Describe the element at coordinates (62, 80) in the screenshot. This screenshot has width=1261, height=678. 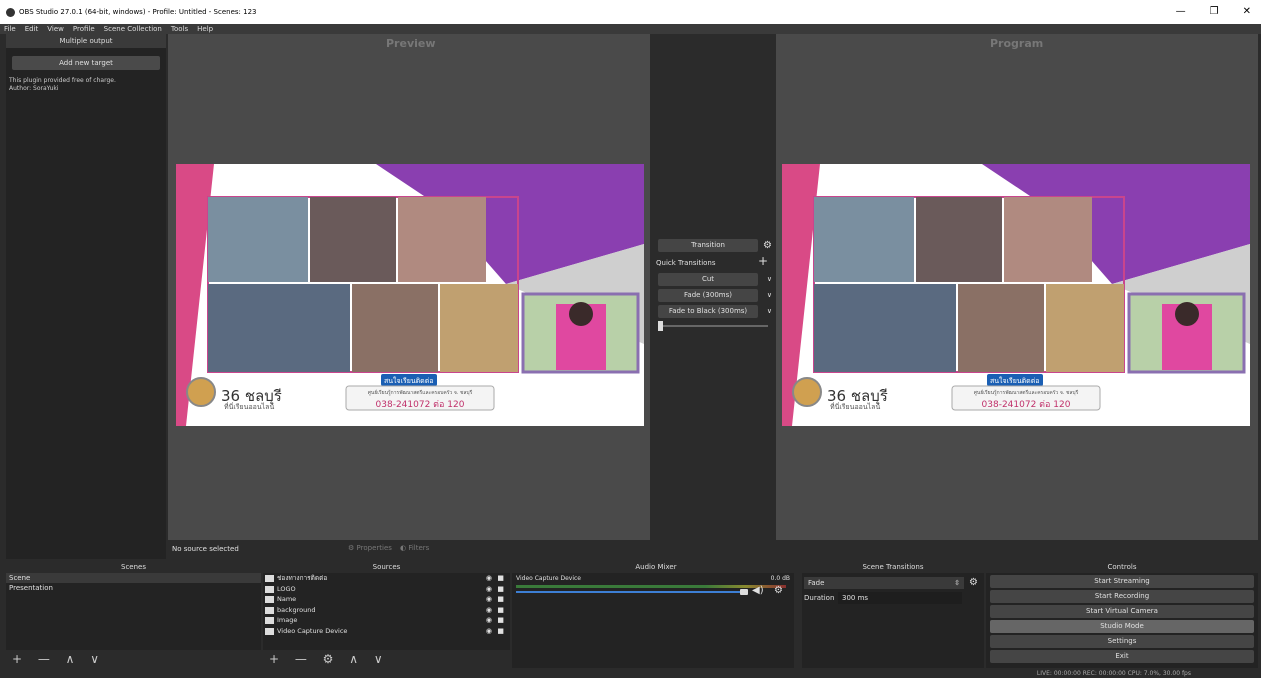
I see `plugin-info-text: This plugin provided free of charge.` at that location.